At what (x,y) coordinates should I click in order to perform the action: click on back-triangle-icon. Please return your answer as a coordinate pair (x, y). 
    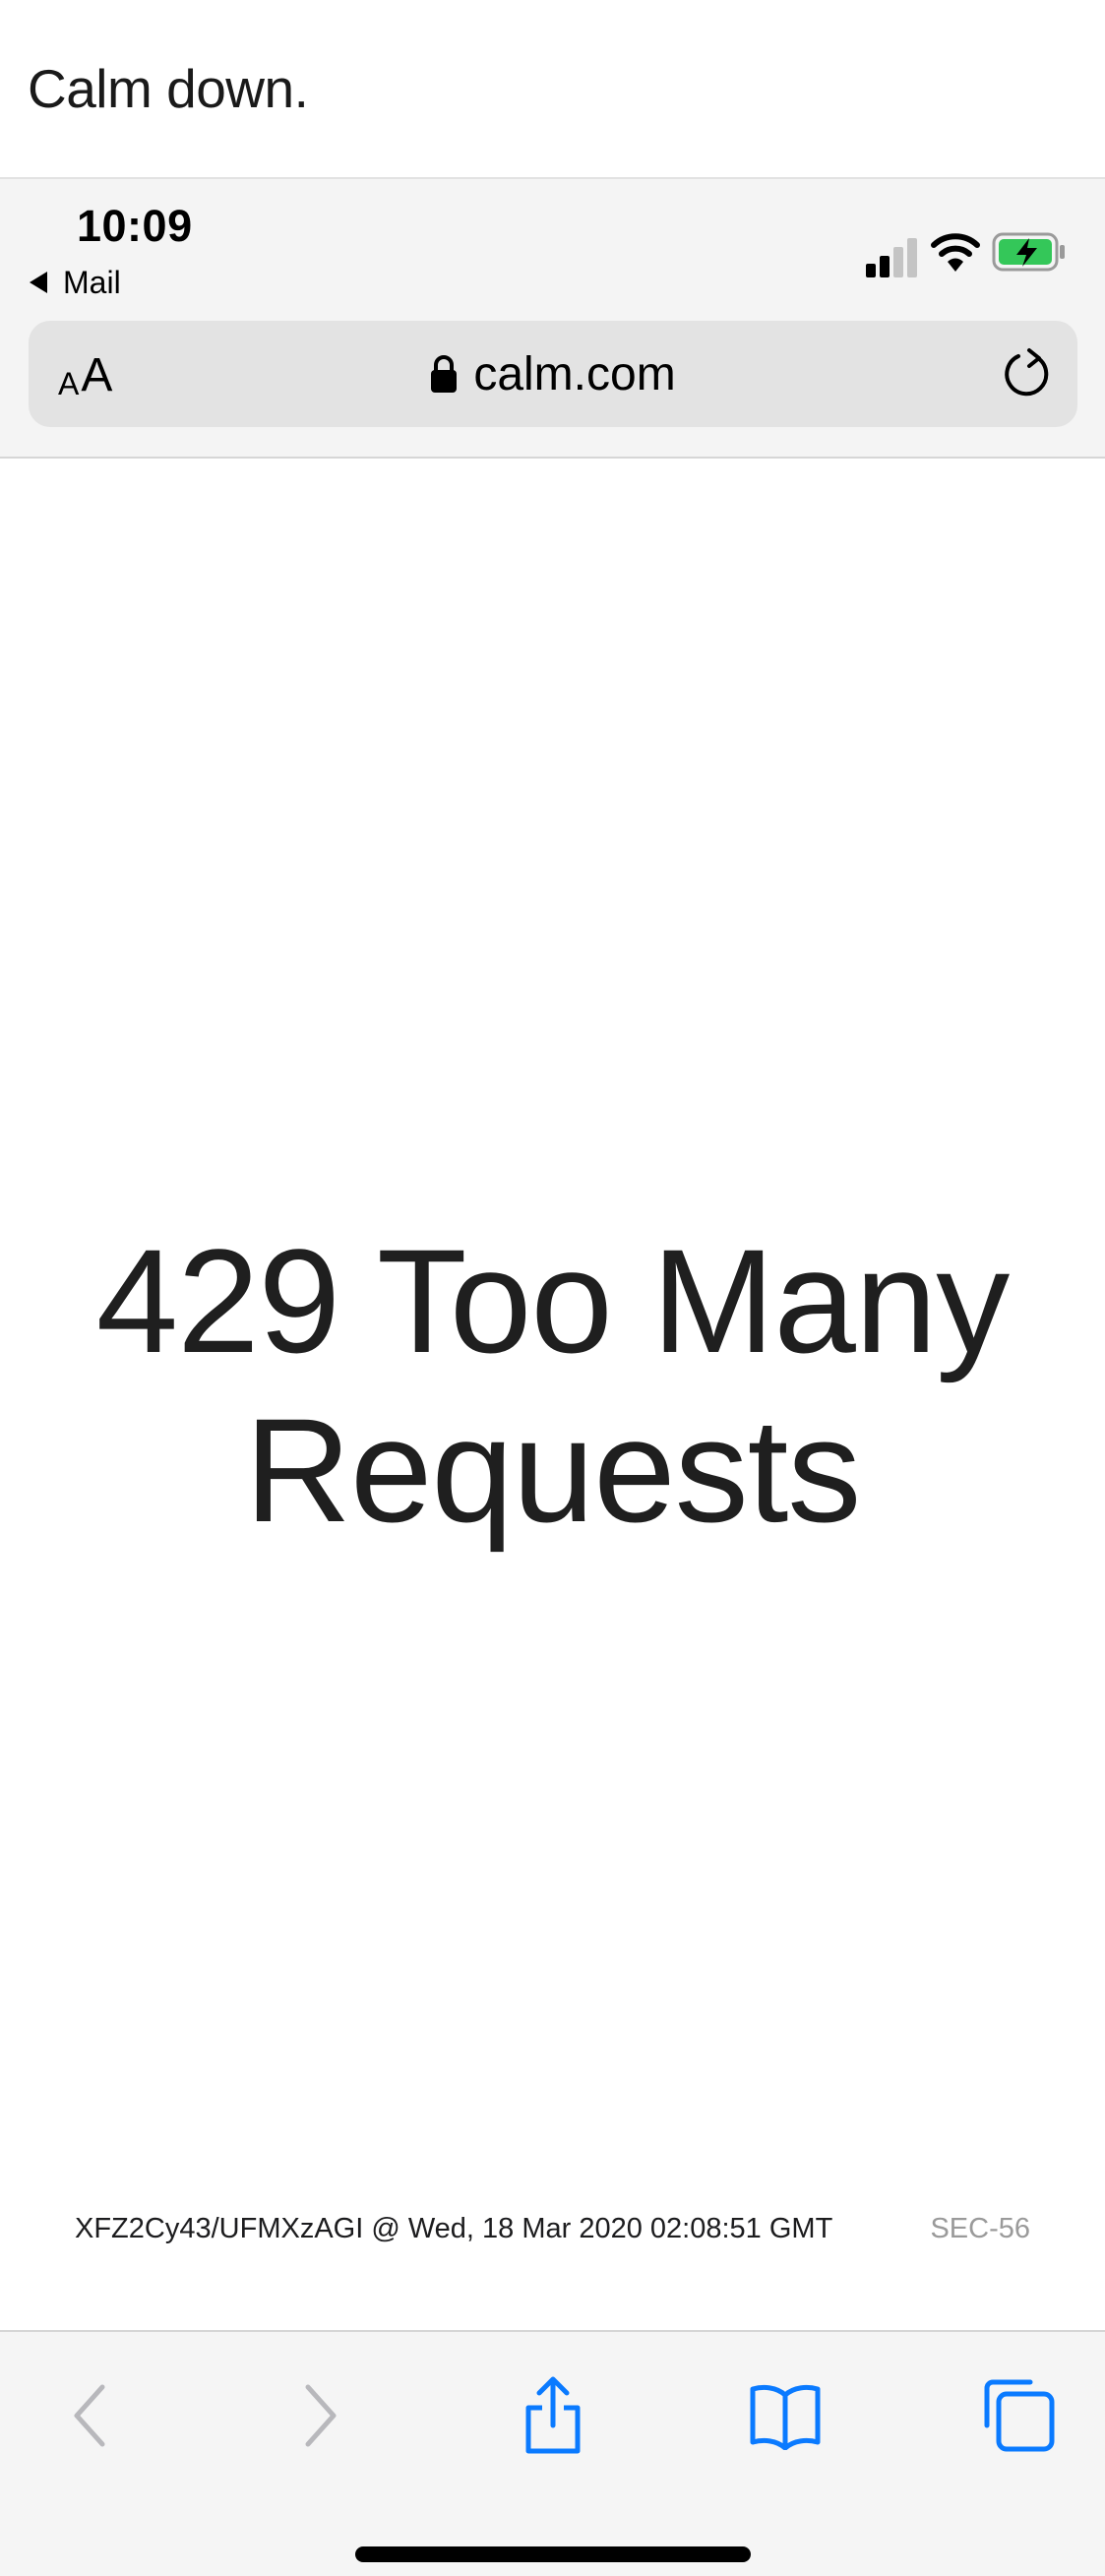
    Looking at the image, I should click on (38, 282).